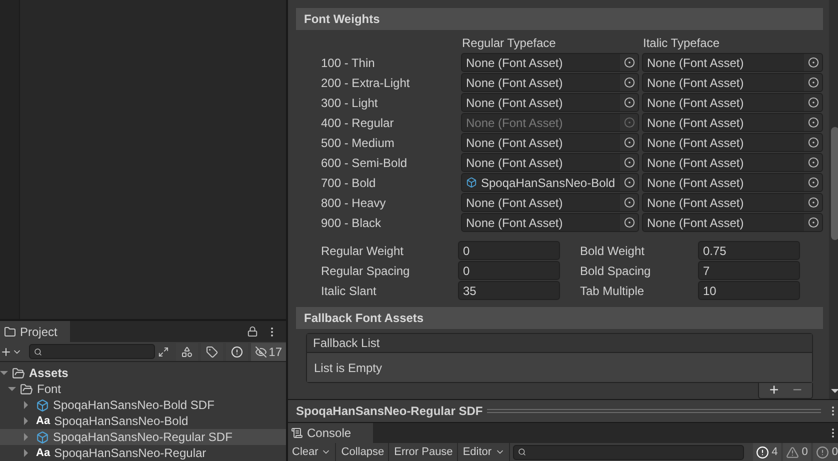 This screenshot has height=461, width=838. What do you see at coordinates (825, 452) in the screenshot?
I see `error-count-button: 0` at bounding box center [825, 452].